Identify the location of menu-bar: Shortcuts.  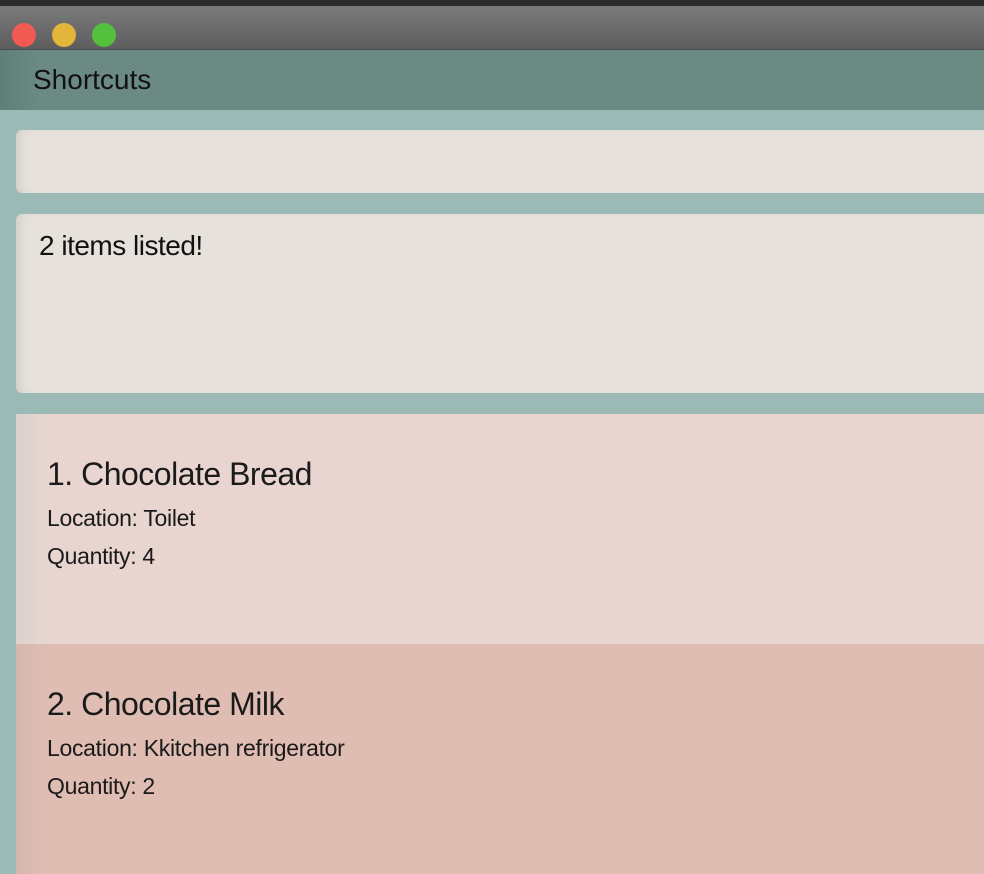
(492, 80).